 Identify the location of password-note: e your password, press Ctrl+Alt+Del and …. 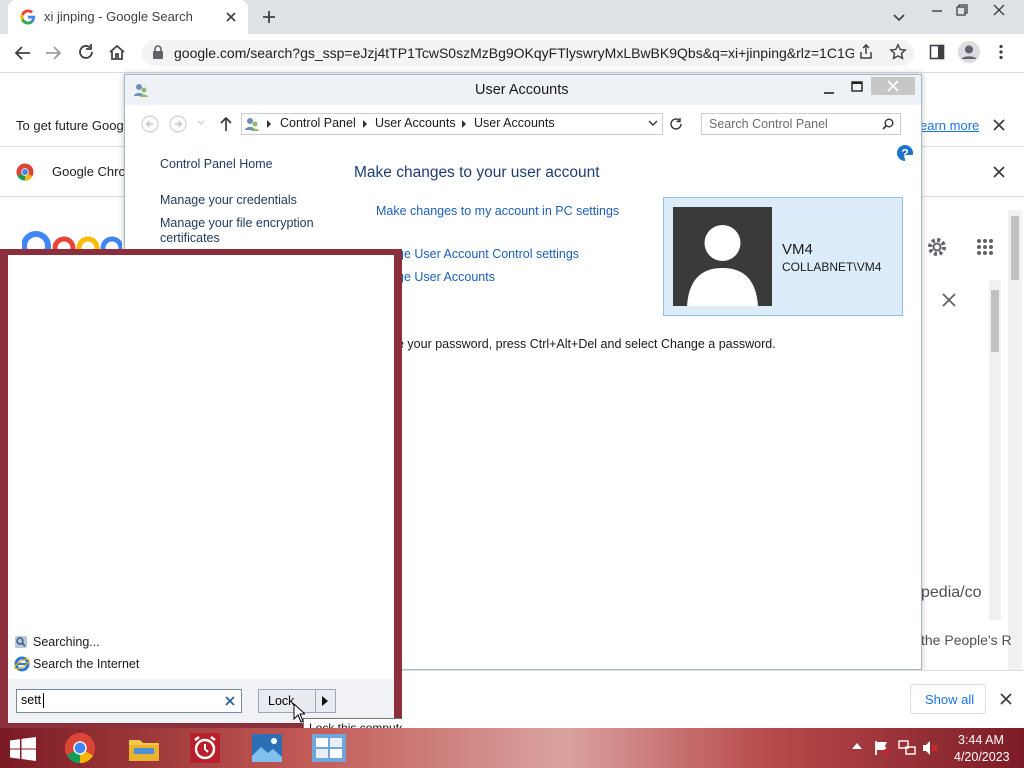
(586, 344).